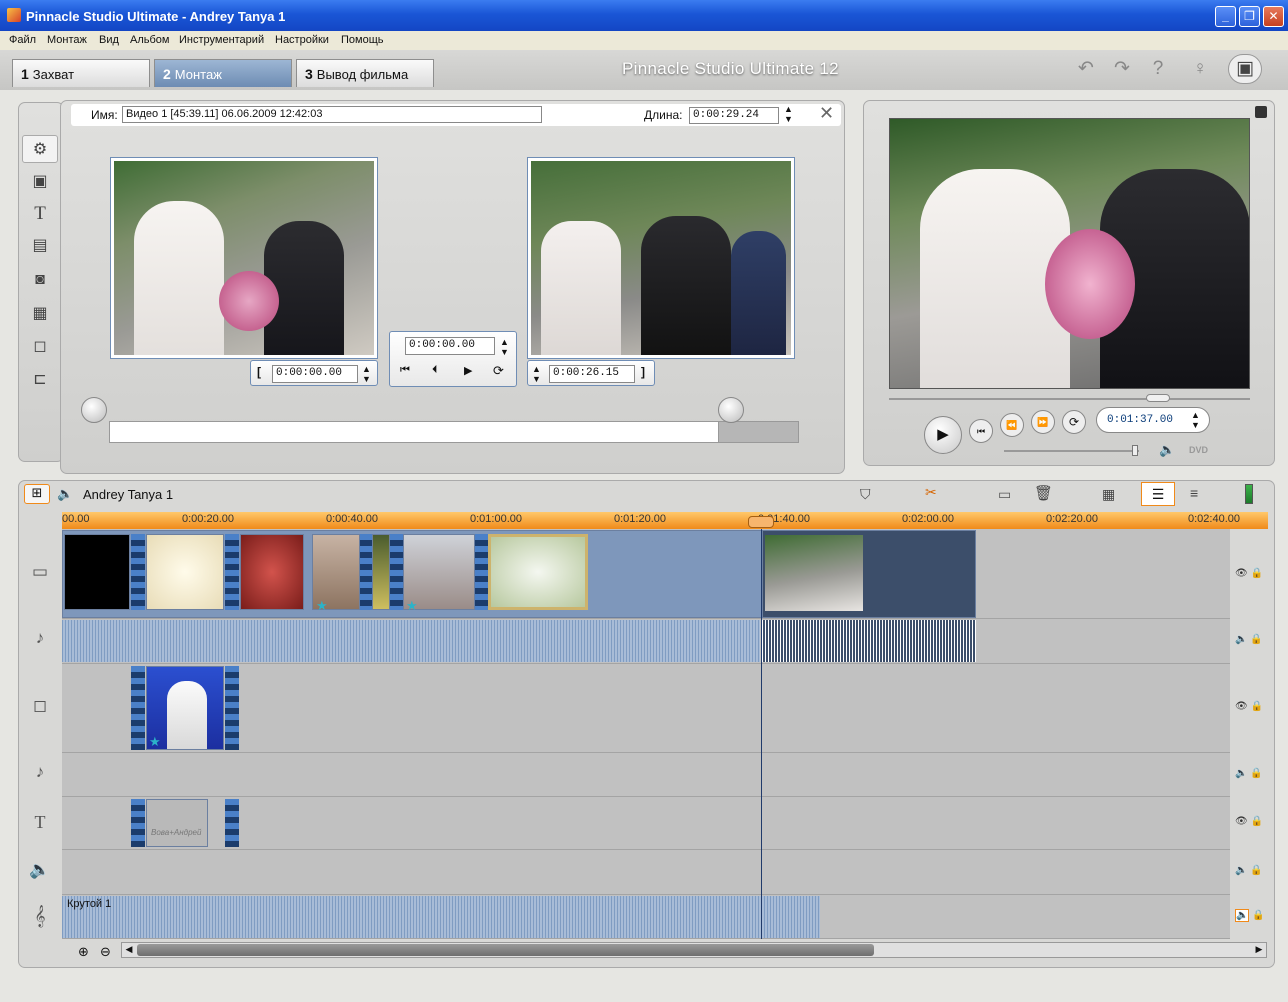 The image size is (1288, 1002). I want to click on trim-scrubber, so click(454, 432).